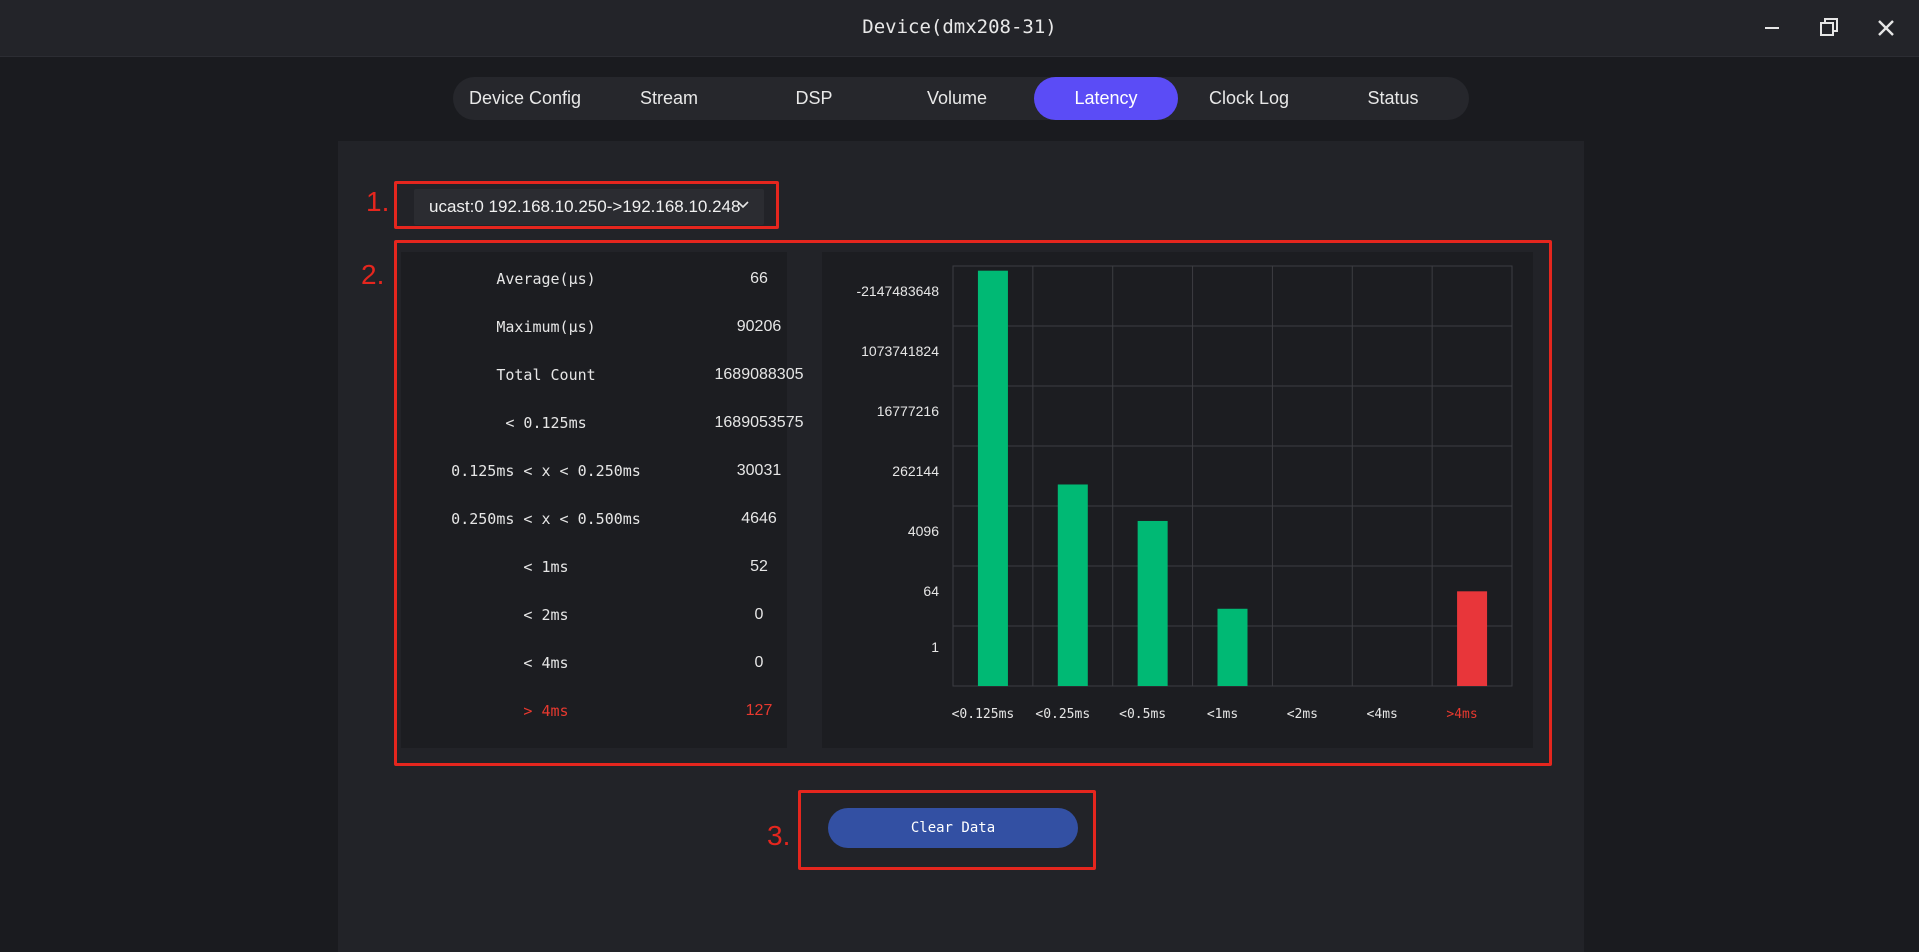  Describe the element at coordinates (669, 98) in the screenshot. I see `tab-stream: Stream` at that location.